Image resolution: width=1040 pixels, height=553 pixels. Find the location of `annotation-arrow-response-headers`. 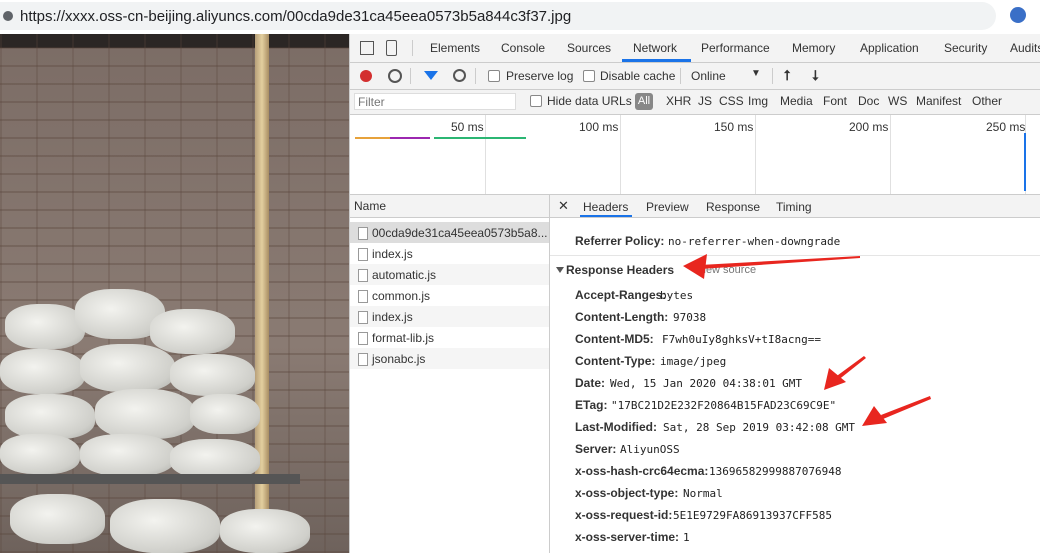

annotation-arrow-response-headers is located at coordinates (771, 266).